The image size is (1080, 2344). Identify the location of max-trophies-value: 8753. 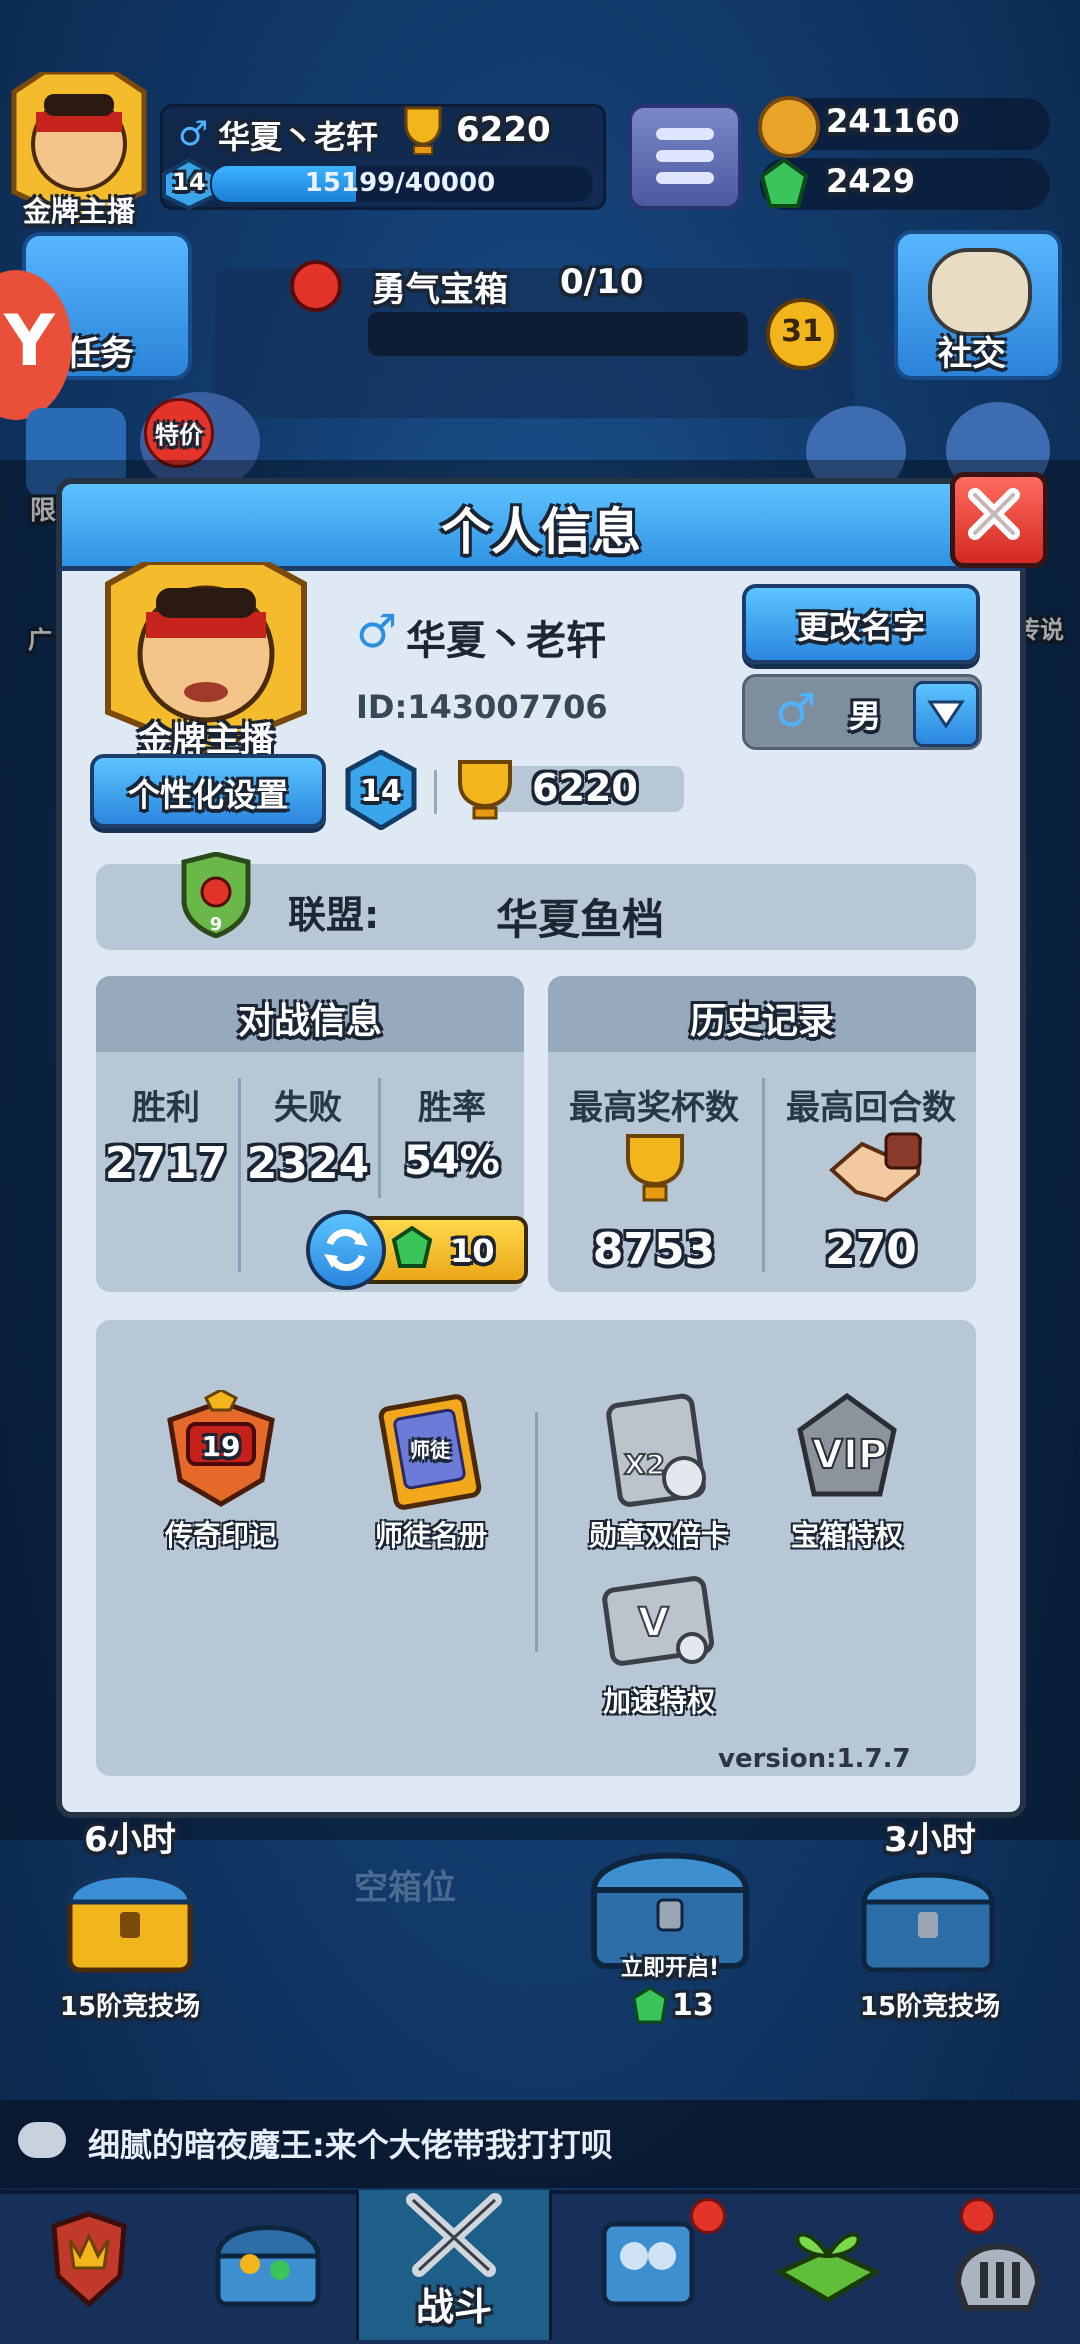
(654, 1249).